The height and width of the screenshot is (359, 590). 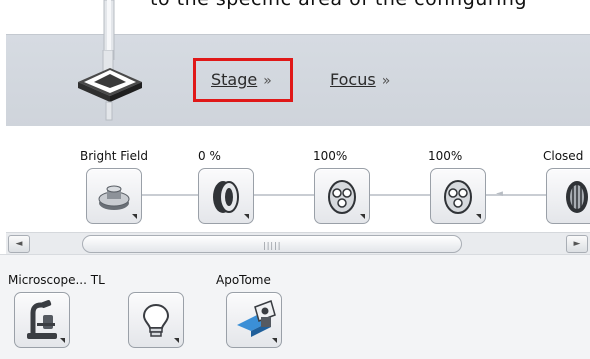 What do you see at coordinates (330, 156) in the screenshot?
I see `light-path-label-2: 100%` at bounding box center [330, 156].